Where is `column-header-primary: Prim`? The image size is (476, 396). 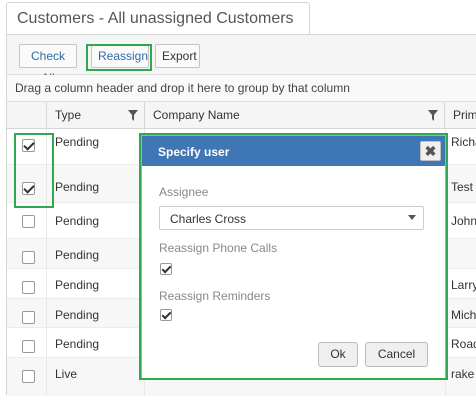 column-header-primary: Prim is located at coordinates (460, 115).